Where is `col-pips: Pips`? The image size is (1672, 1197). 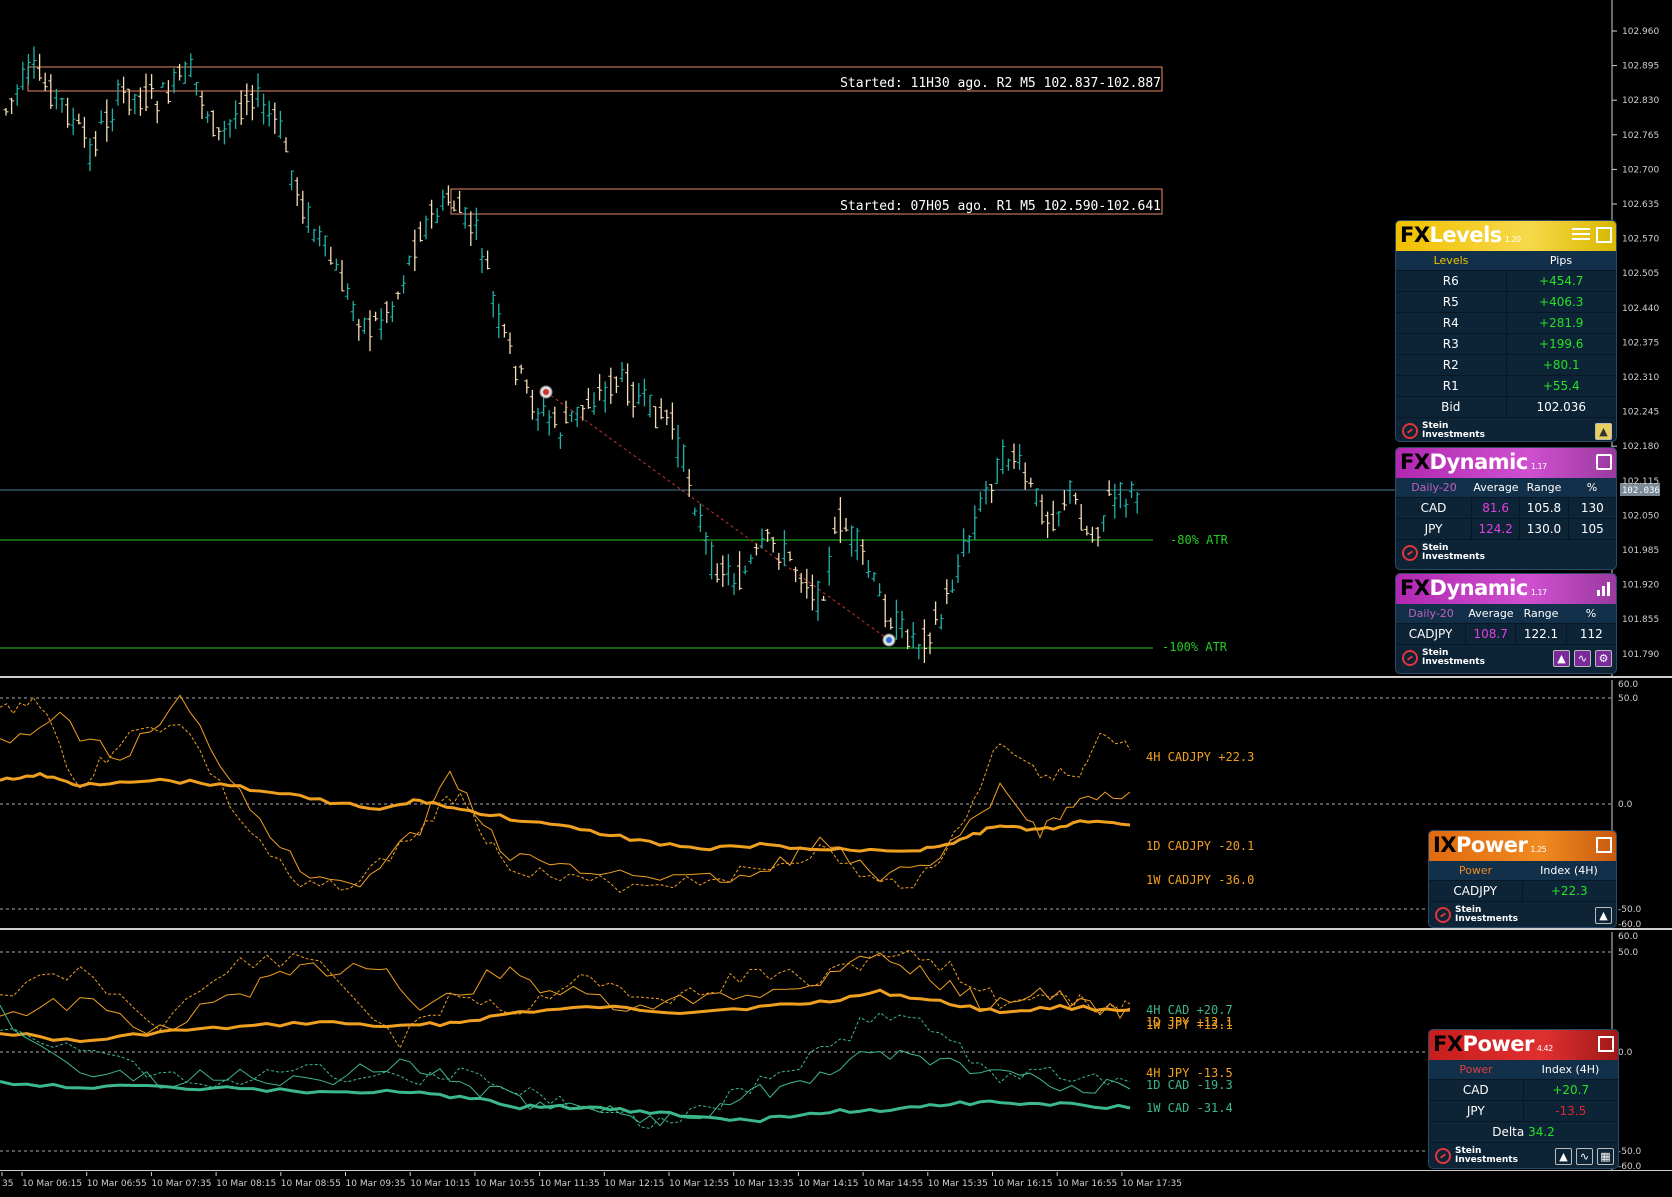 col-pips: Pips is located at coordinates (1561, 260).